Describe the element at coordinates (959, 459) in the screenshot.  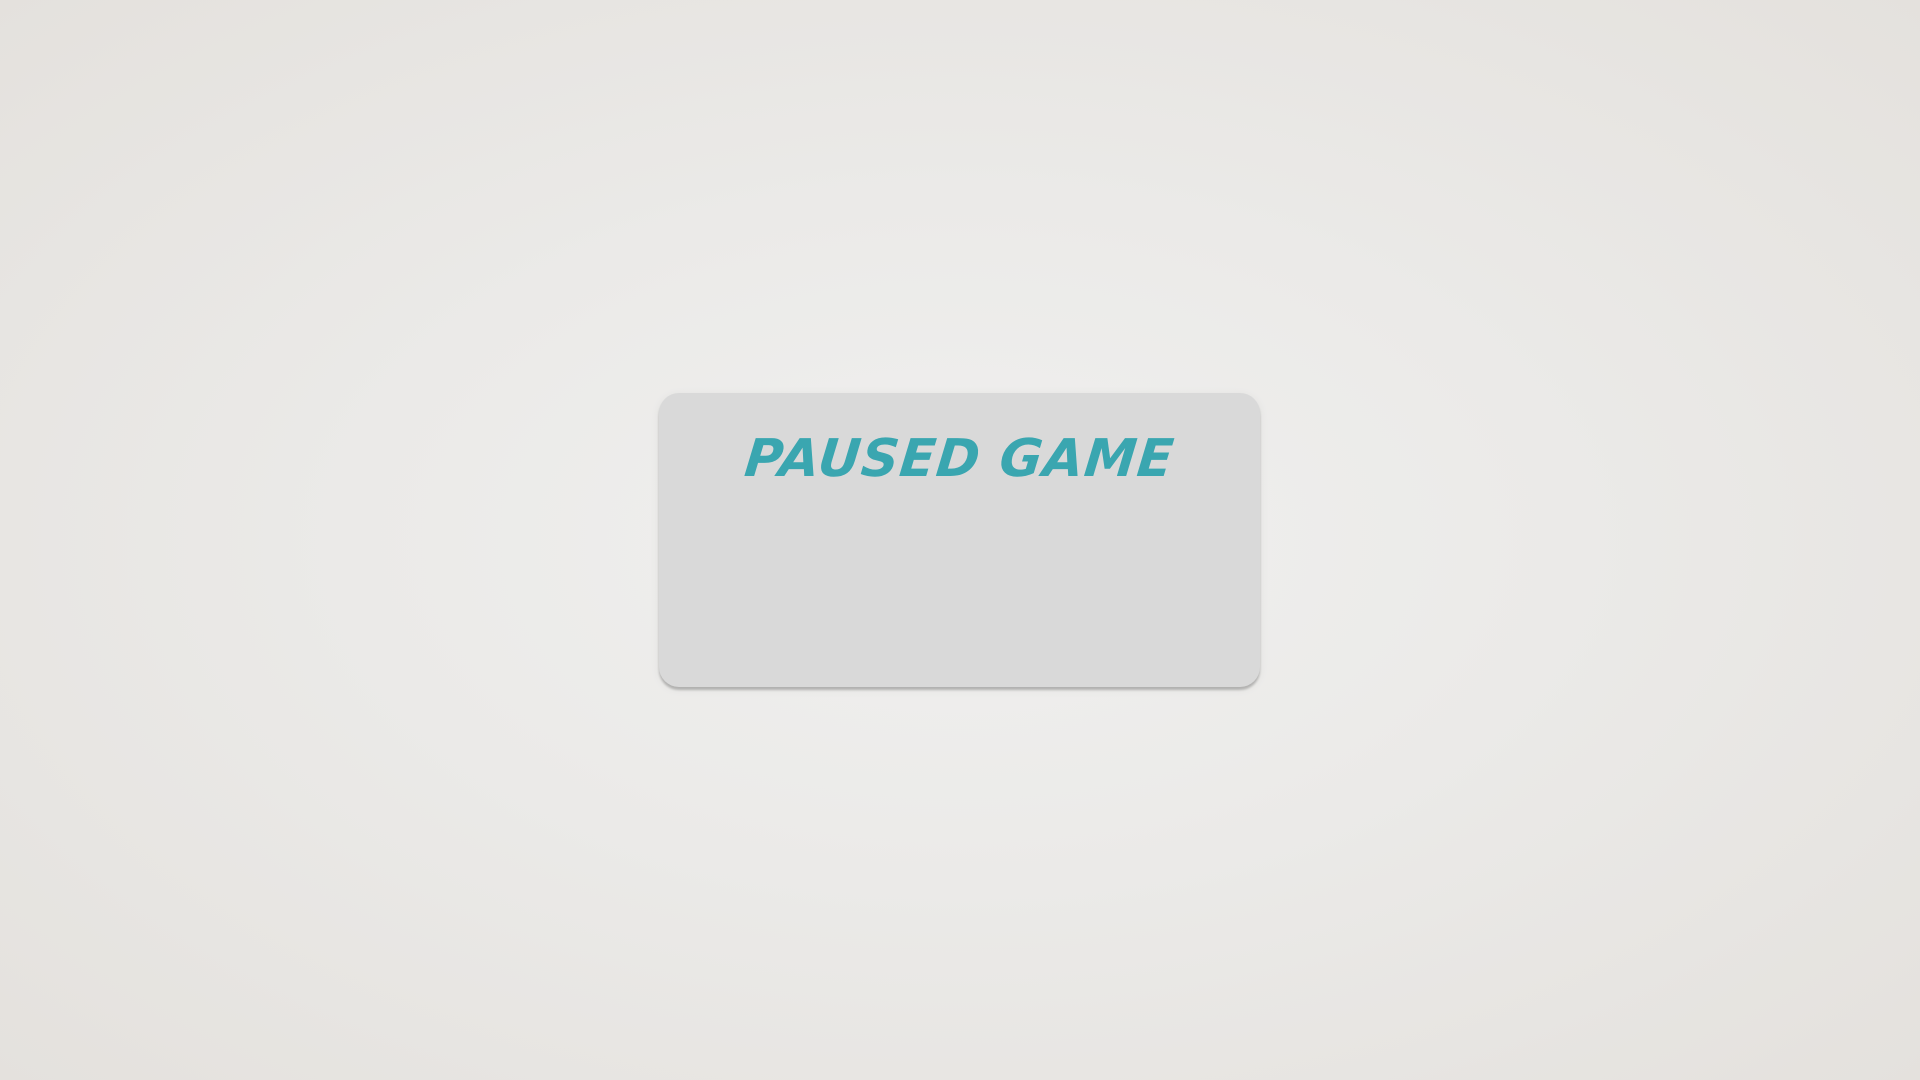
I see `pause-menu-title: PAUSED GAME` at that location.